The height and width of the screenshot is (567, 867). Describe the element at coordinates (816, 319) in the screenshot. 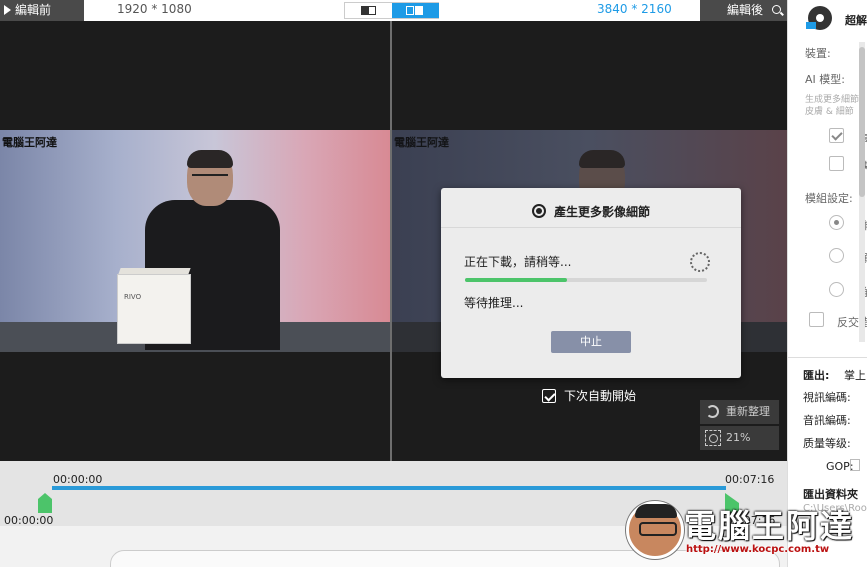

I see `deinterlace-checkbox` at that location.